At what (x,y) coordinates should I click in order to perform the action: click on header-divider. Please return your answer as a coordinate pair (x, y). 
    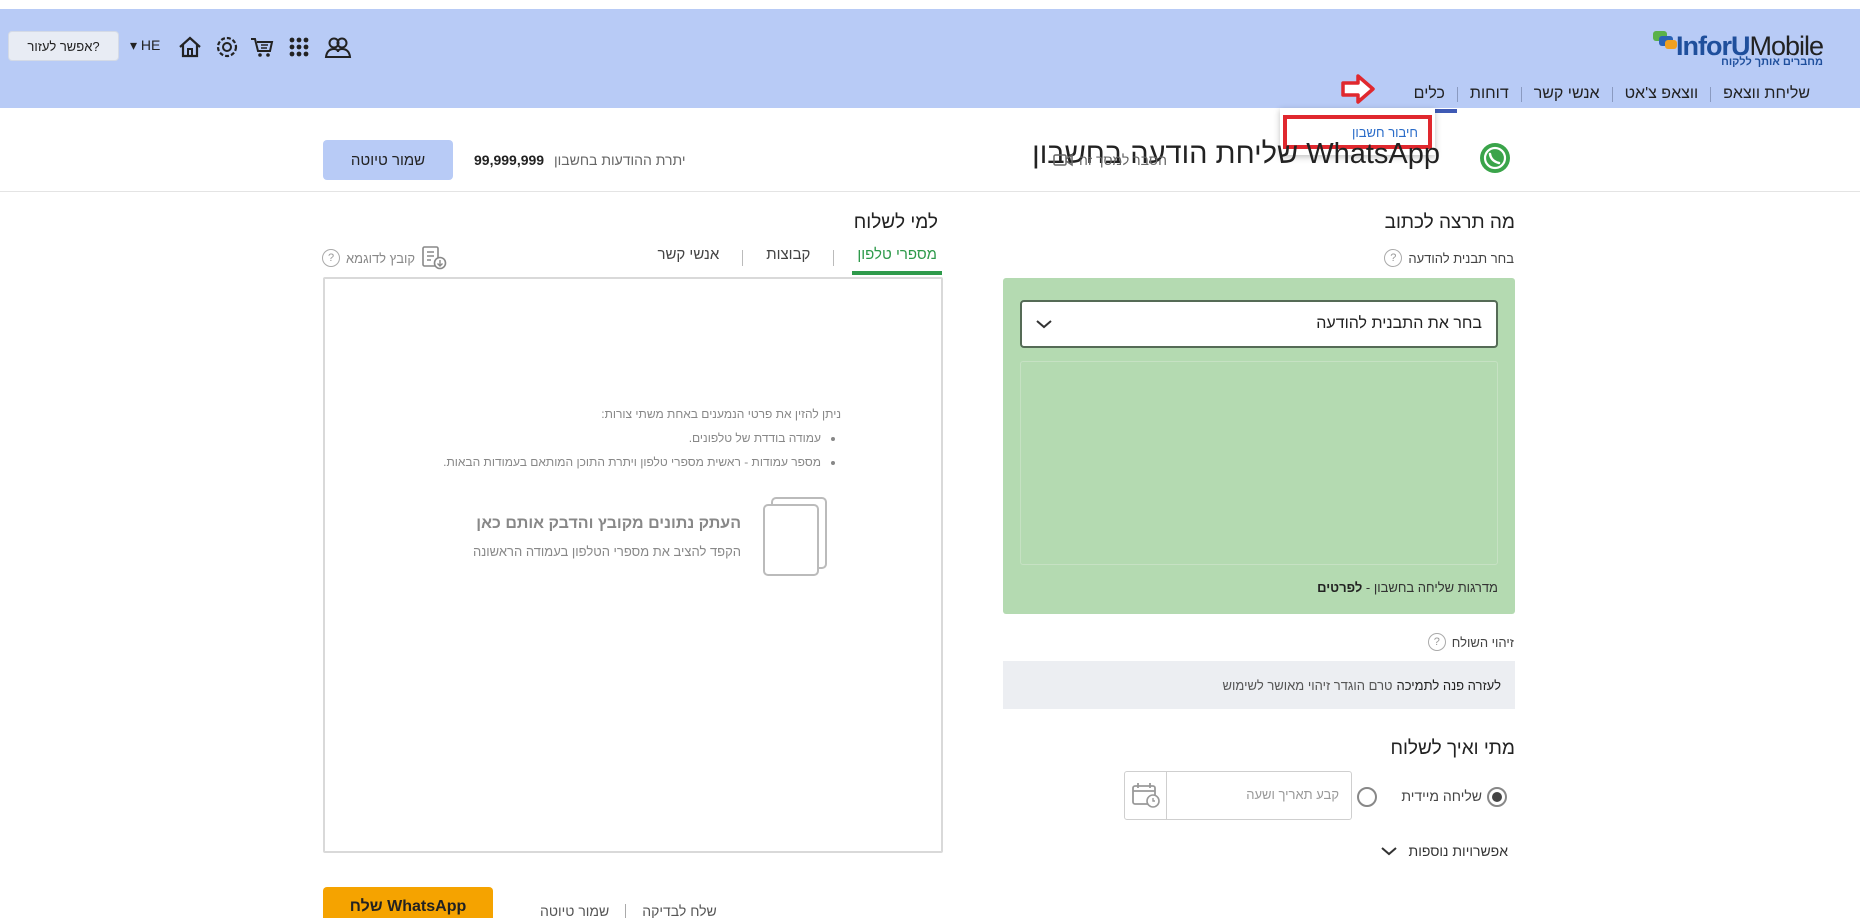
    Looking at the image, I should click on (930, 191).